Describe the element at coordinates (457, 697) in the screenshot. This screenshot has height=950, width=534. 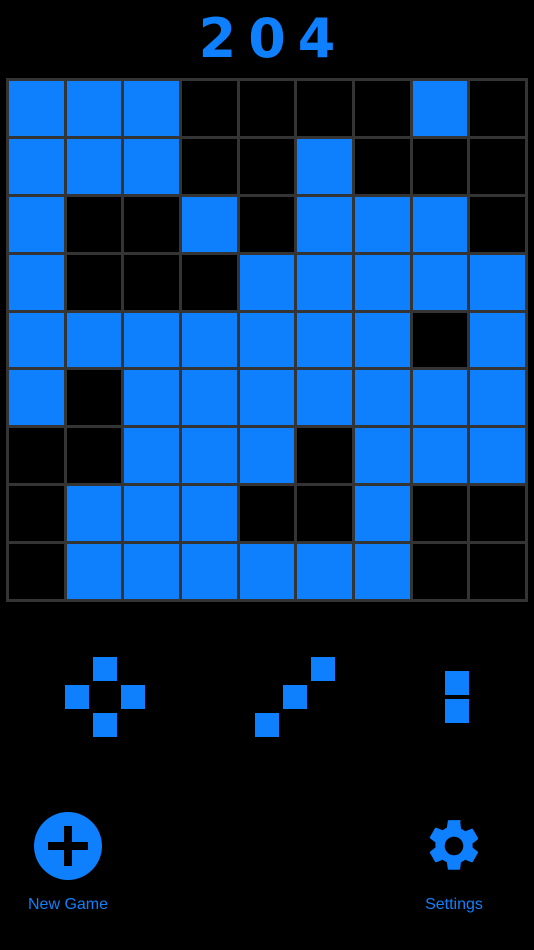
I see `vertical-domino-piece` at that location.